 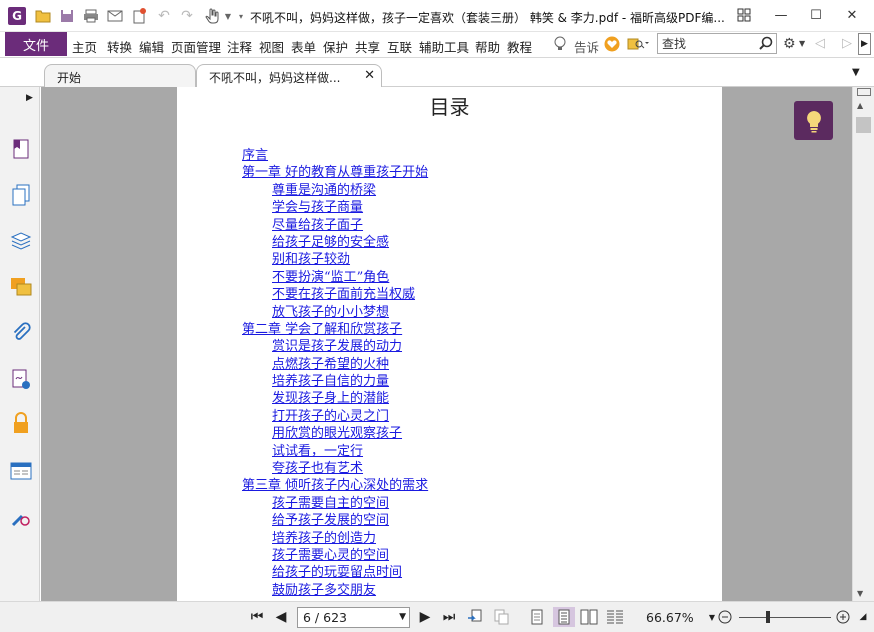 I want to click on next-view-icon, so click(x=501, y=617).